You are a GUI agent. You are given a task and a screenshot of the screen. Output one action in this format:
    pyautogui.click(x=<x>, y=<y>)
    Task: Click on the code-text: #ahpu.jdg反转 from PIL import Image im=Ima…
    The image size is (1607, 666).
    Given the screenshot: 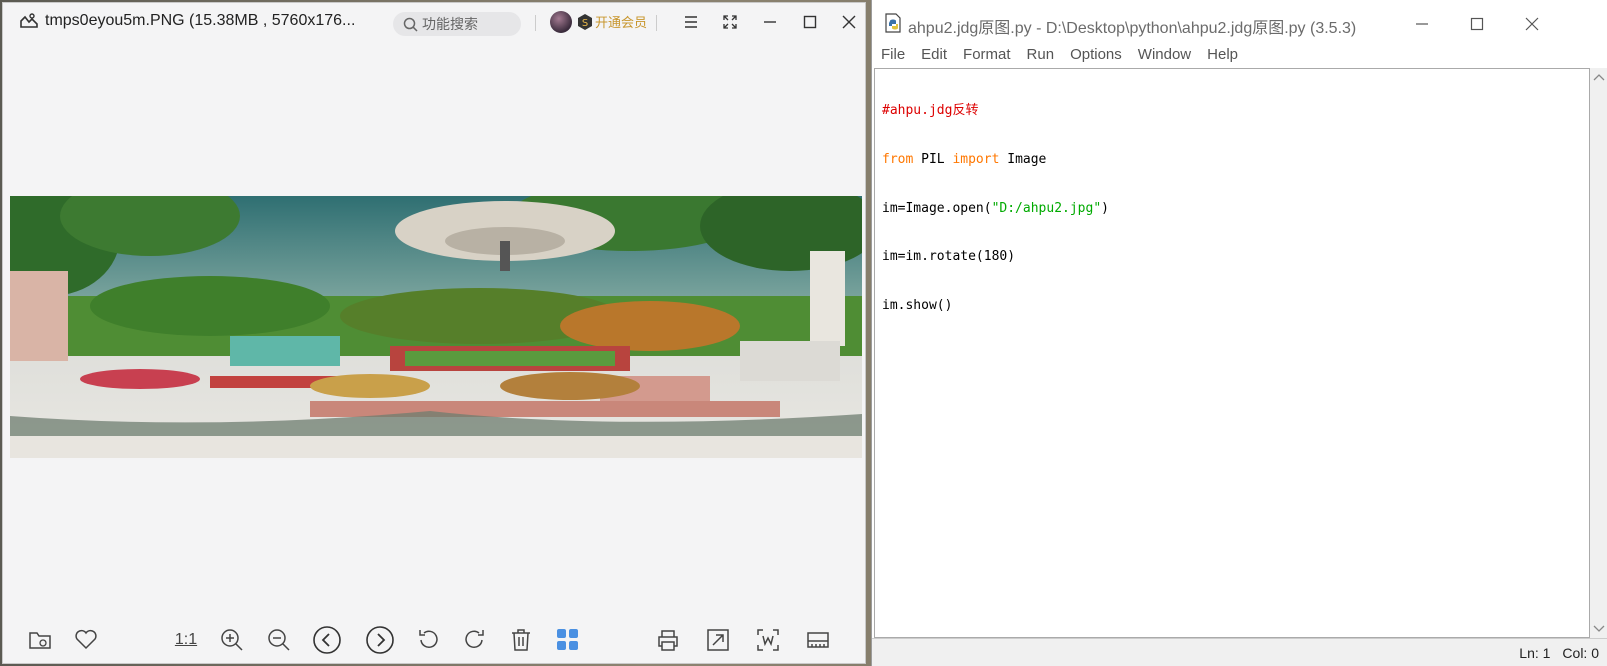 What is the action you would take?
    pyautogui.click(x=995, y=208)
    